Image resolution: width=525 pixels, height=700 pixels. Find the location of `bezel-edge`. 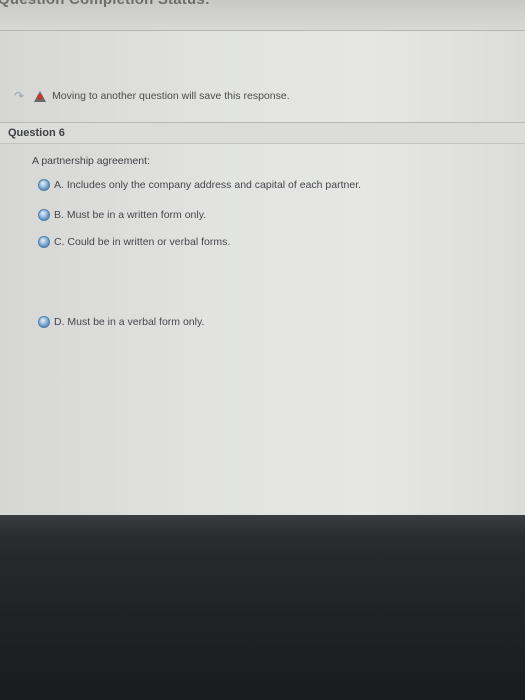

bezel-edge is located at coordinates (262, 526).